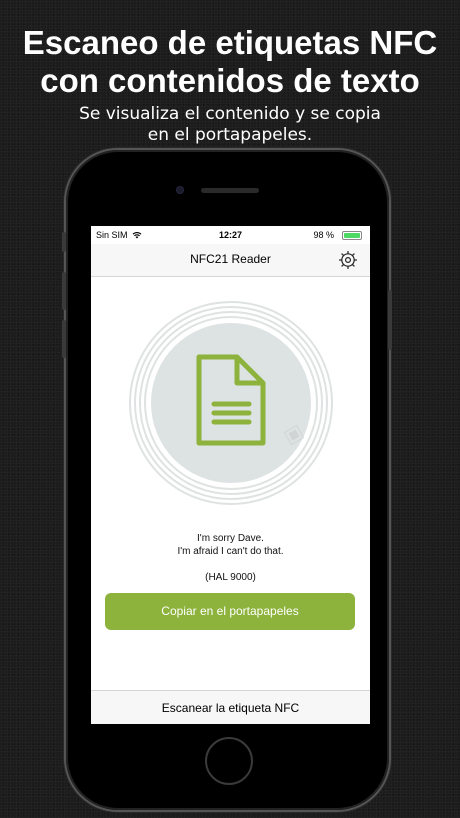 The height and width of the screenshot is (818, 460). I want to click on front-camera, so click(180, 190).